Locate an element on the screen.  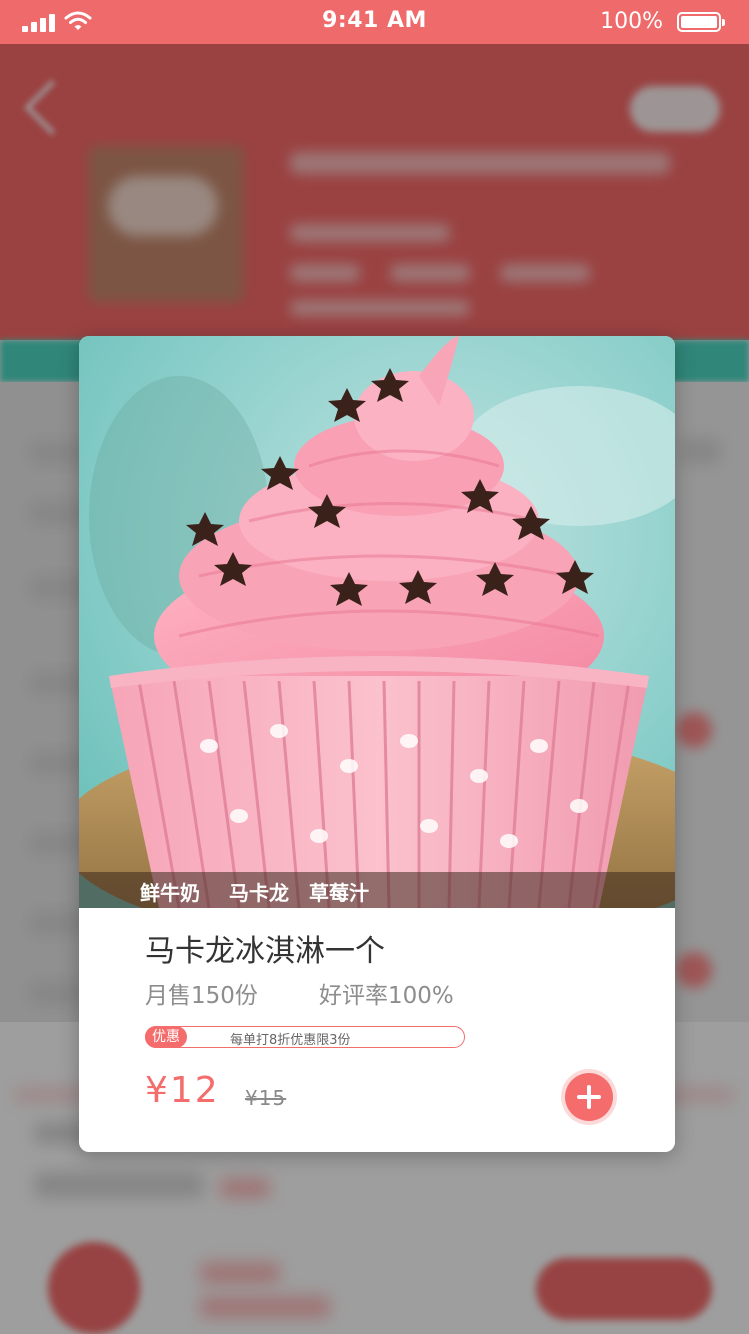
ingredient-tag: 马卡龙 is located at coordinates (259, 893).